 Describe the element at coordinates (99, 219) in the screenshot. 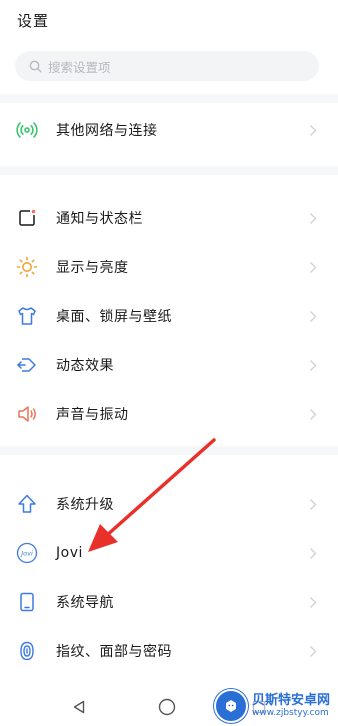

I see `settings-item-label: 通知与状态栏` at that location.